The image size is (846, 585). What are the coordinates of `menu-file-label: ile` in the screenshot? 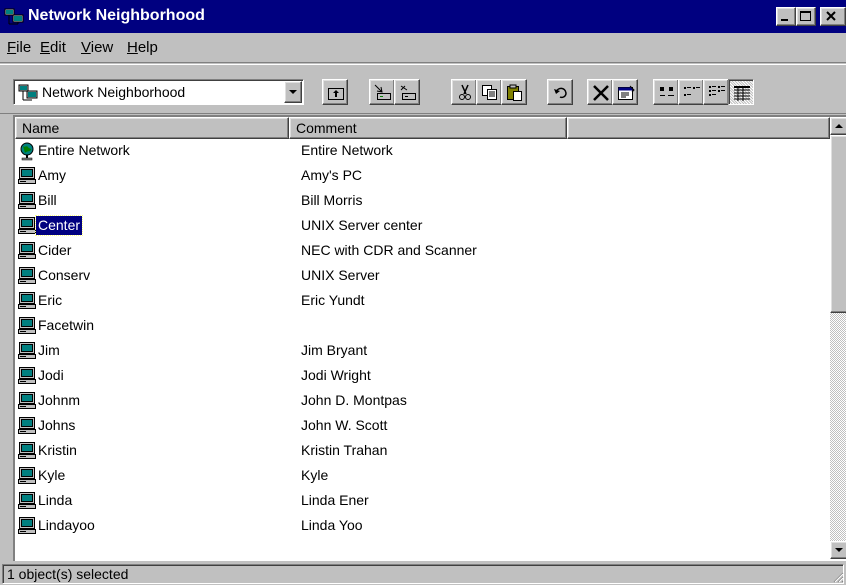 It's located at (24, 47).